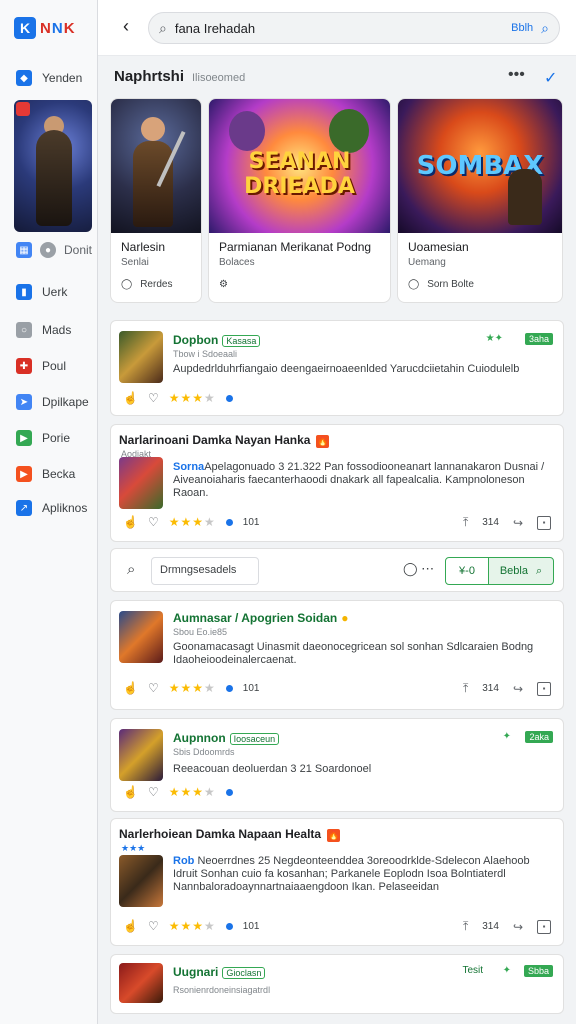 Image resolution: width=576 pixels, height=1024 pixels. I want to click on filter-chip: ¥-0, so click(467, 571).